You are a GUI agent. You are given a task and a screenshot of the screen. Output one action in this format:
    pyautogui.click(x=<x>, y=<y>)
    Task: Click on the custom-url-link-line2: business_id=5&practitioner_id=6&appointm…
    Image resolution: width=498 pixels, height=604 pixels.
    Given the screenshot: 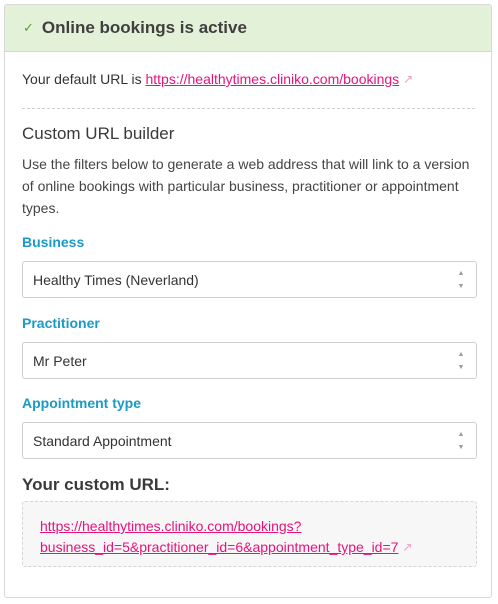 What is the action you would take?
    pyautogui.click(x=219, y=547)
    